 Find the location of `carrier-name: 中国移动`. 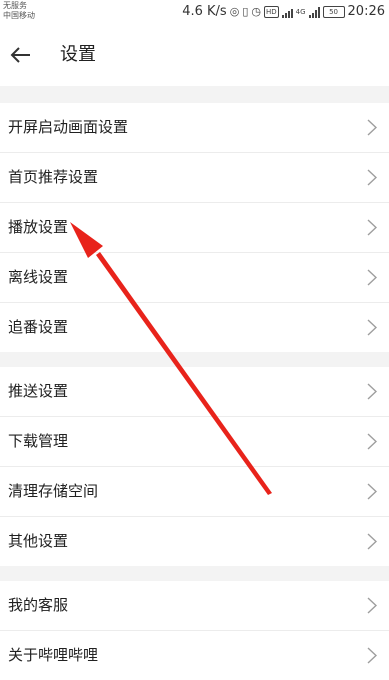

carrier-name: 中国移动 is located at coordinates (19, 15).